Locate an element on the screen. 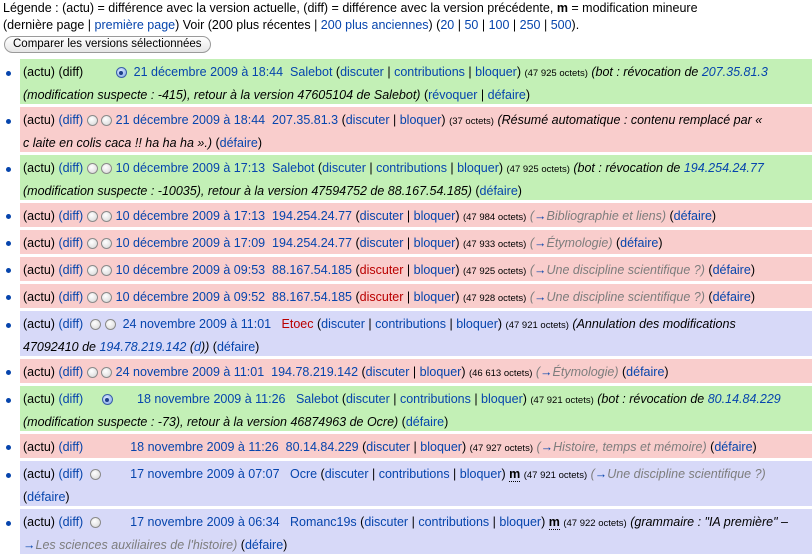 This screenshot has width=812, height=557. revision-date-link: 24 novembre 2009 à 11:01 is located at coordinates (197, 324).